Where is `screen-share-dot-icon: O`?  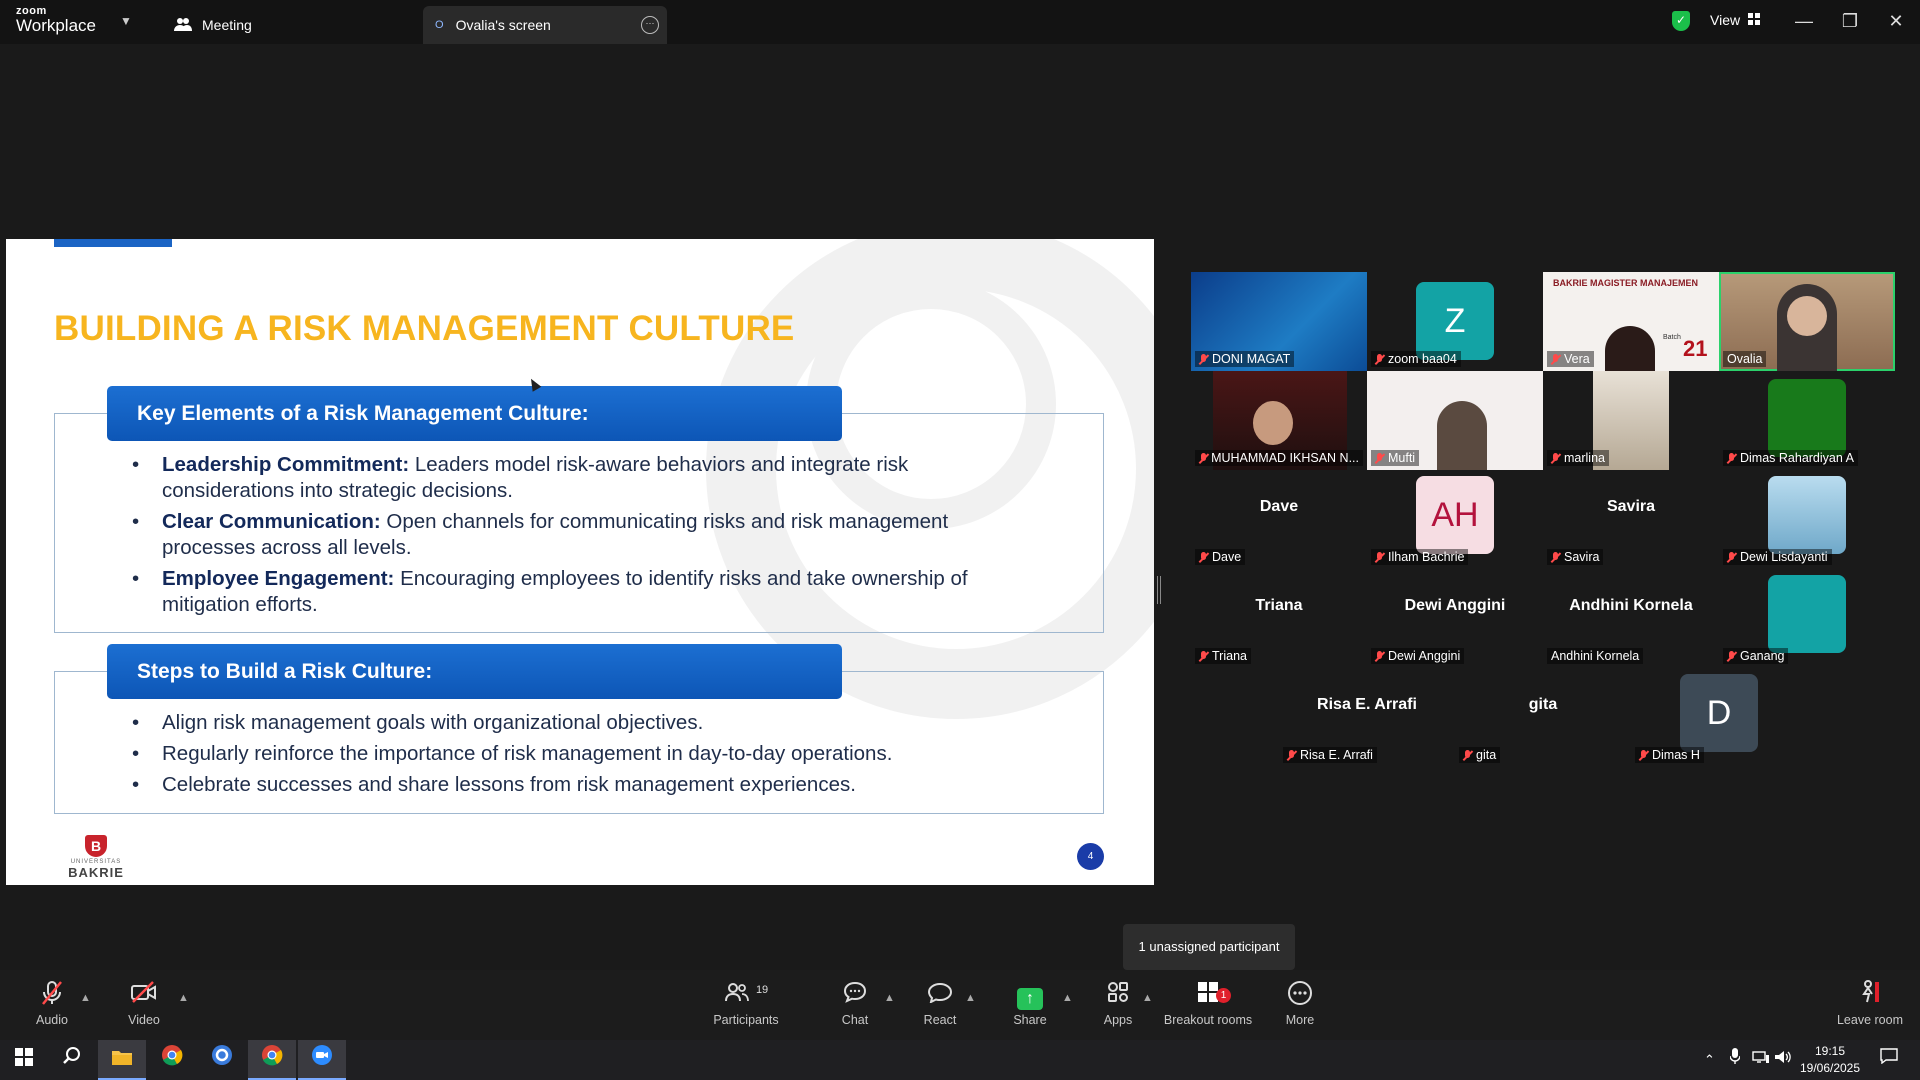
screen-share-dot-icon: O is located at coordinates (439, 25).